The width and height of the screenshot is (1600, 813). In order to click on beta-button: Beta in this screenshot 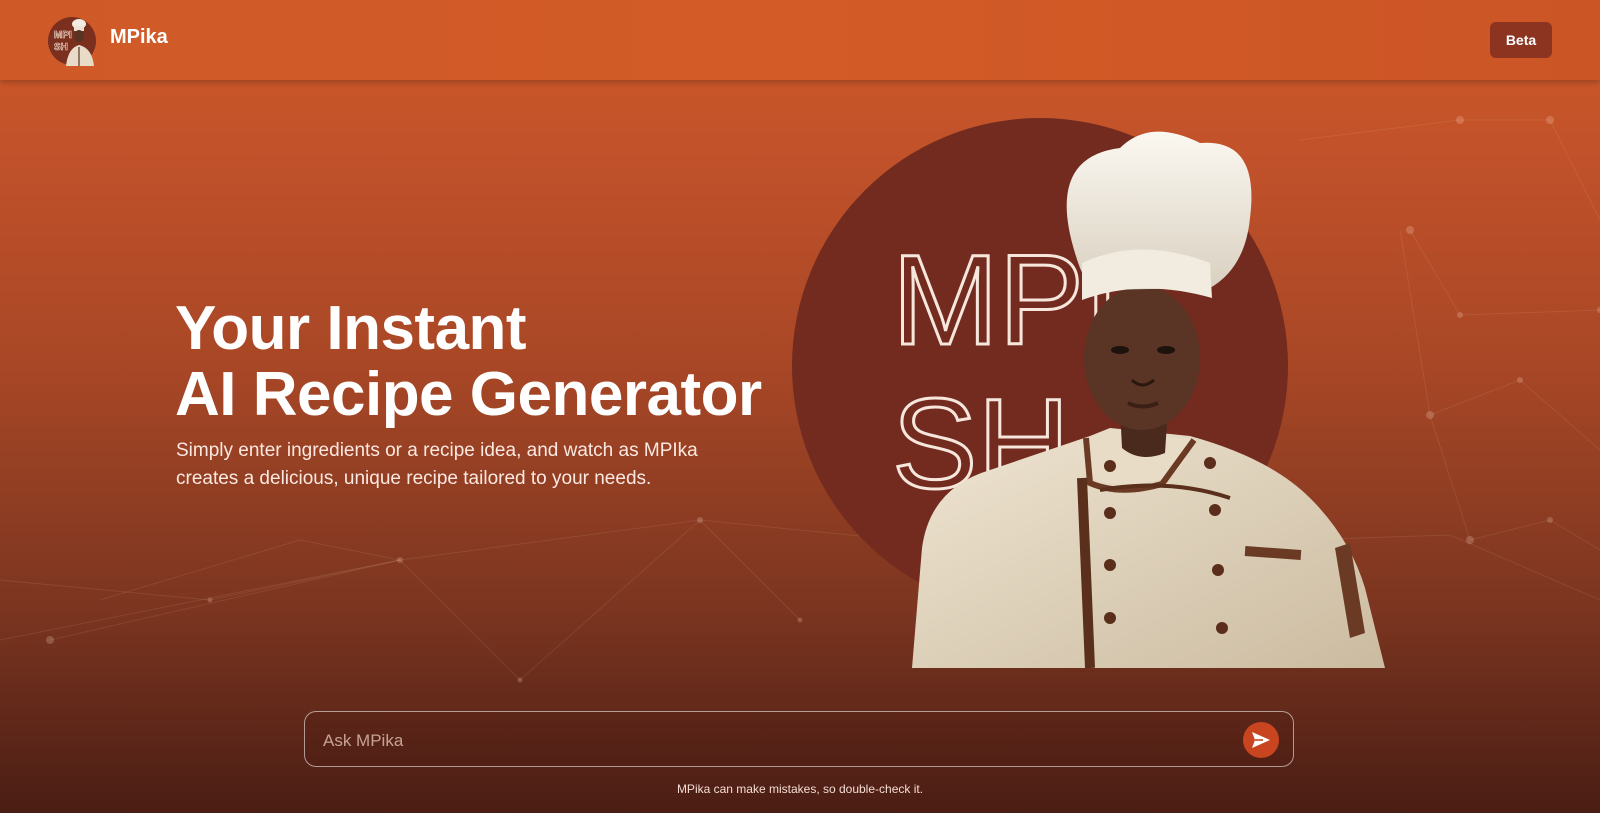, I will do `click(1521, 40)`.